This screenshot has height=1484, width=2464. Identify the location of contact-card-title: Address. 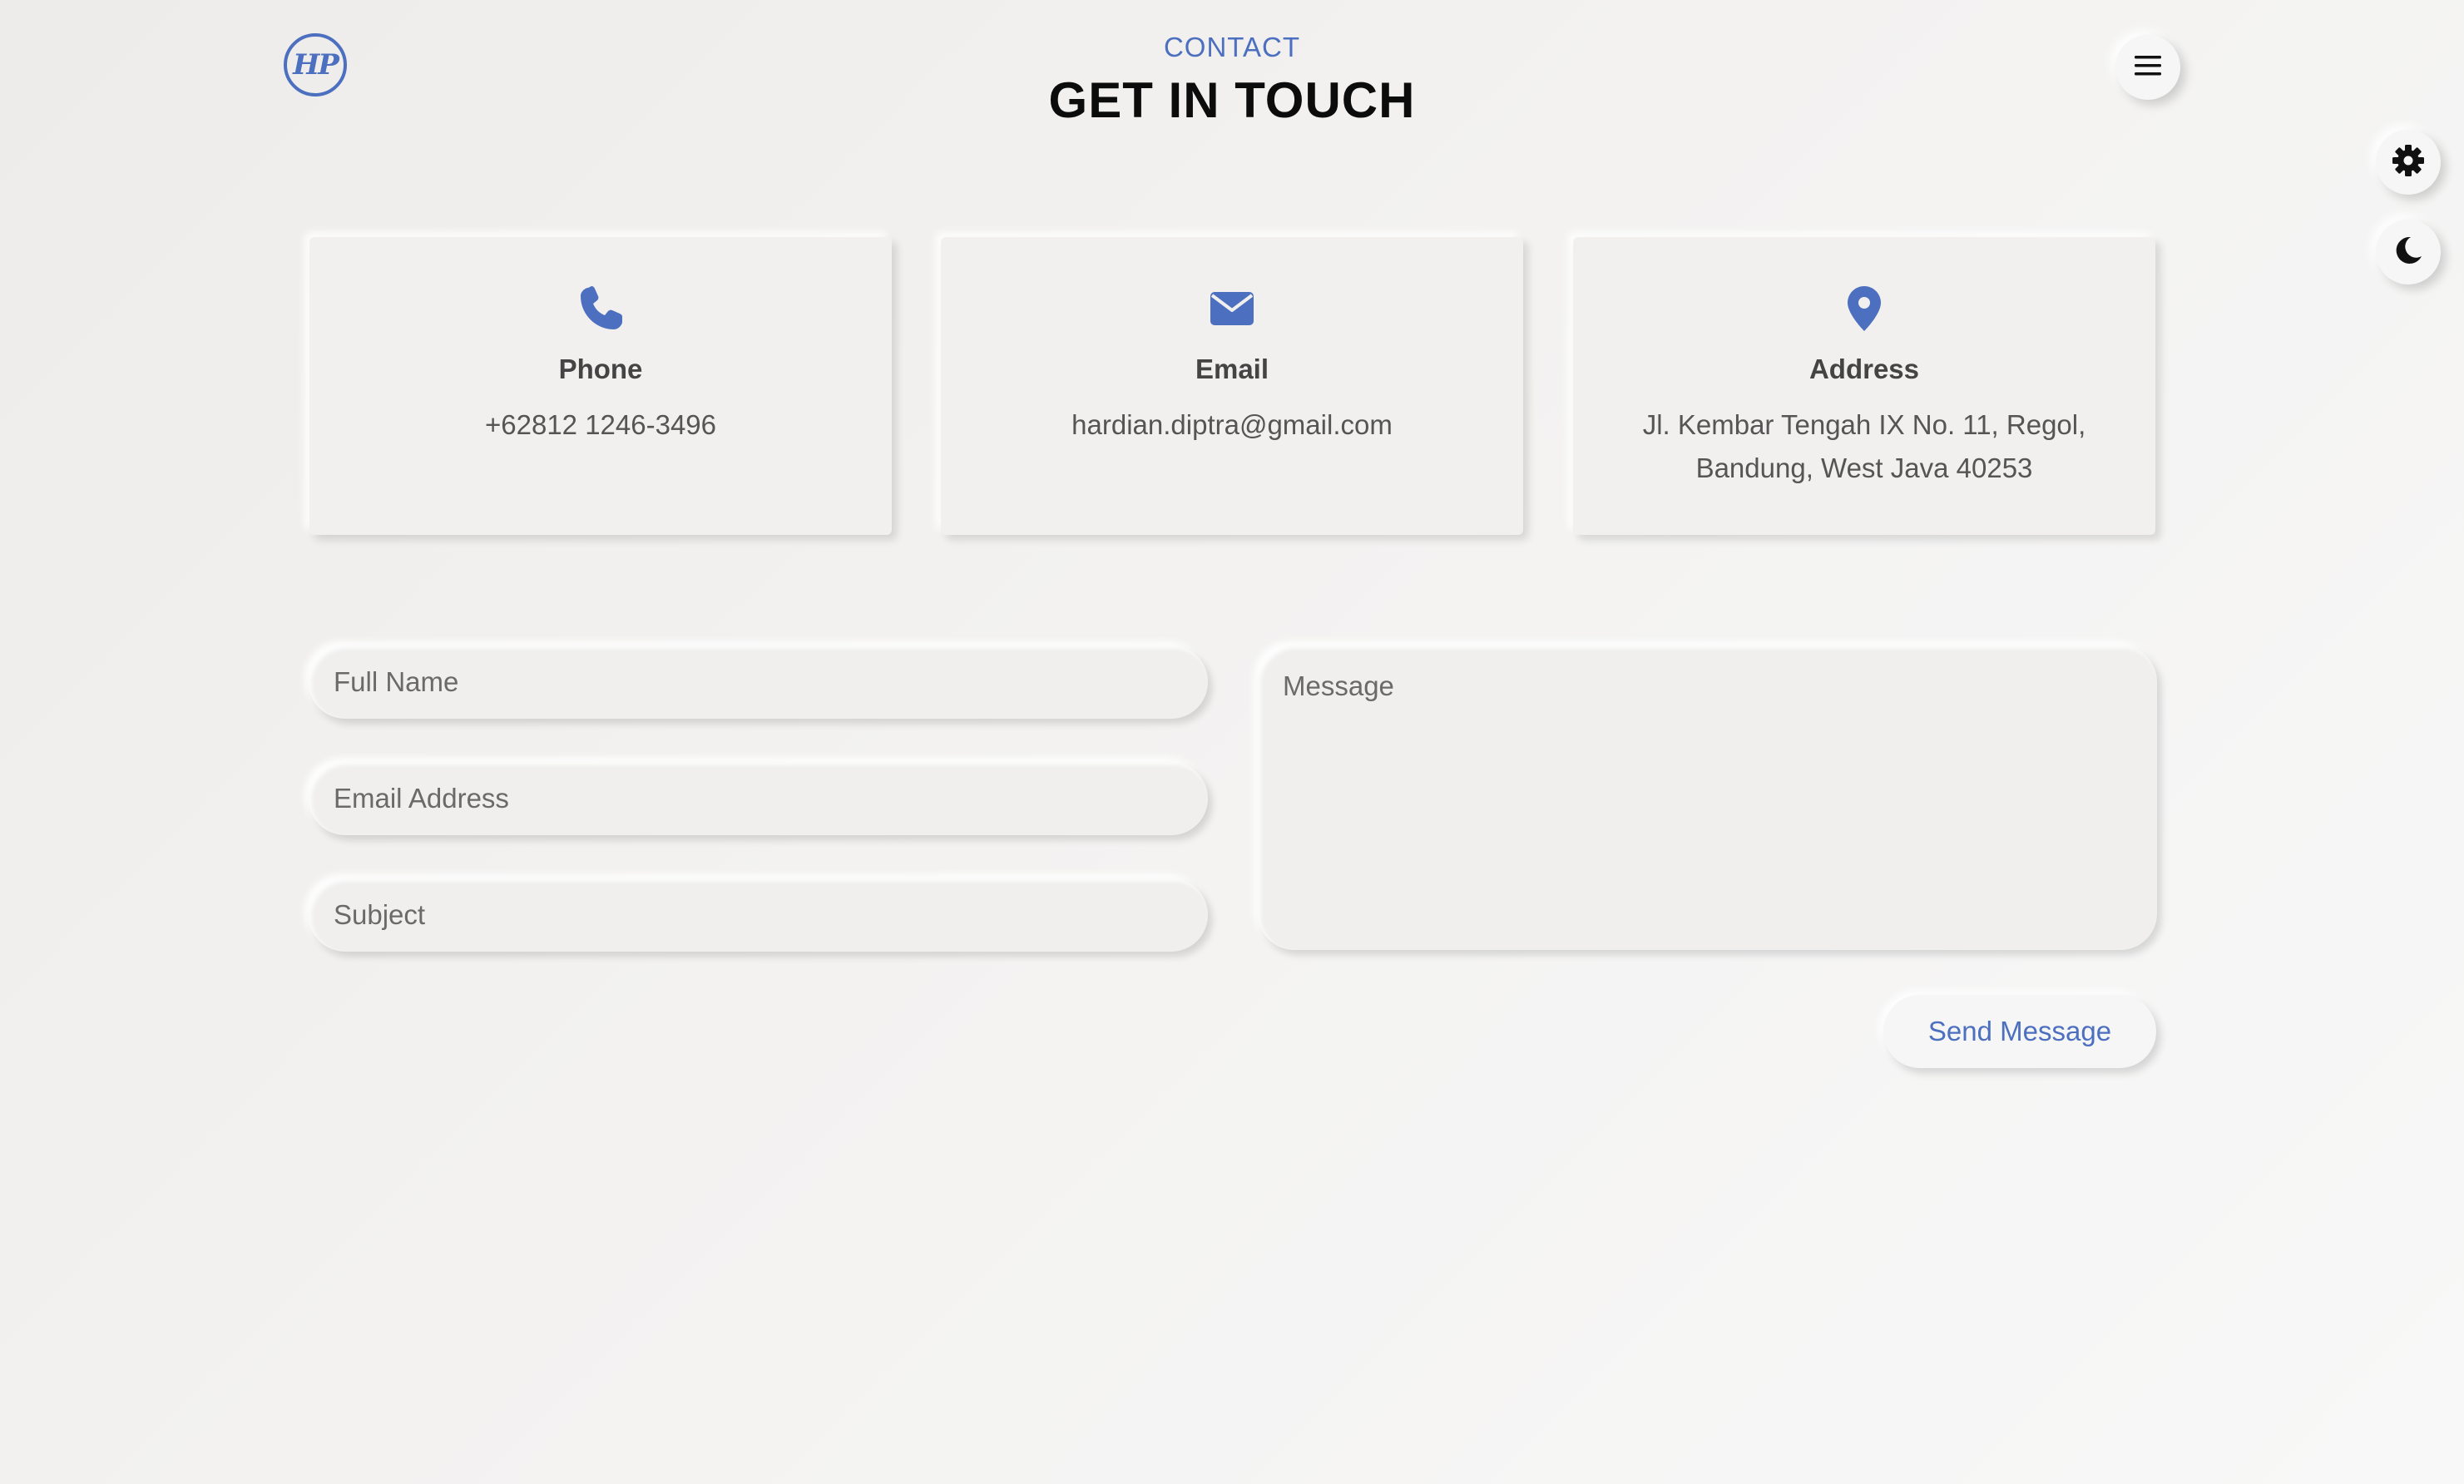
(1864, 369).